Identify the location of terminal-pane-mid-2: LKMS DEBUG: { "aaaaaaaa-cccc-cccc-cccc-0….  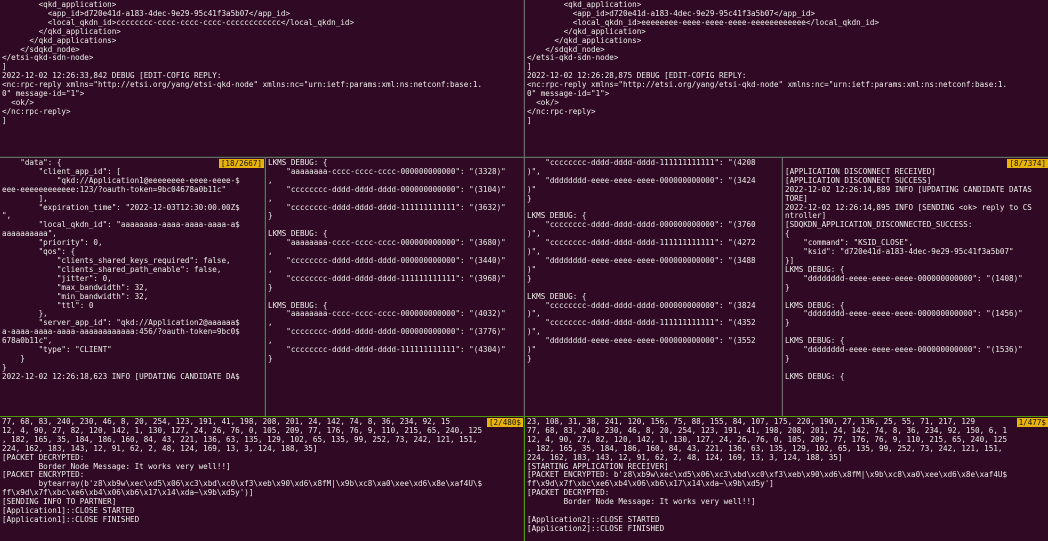
(394, 287).